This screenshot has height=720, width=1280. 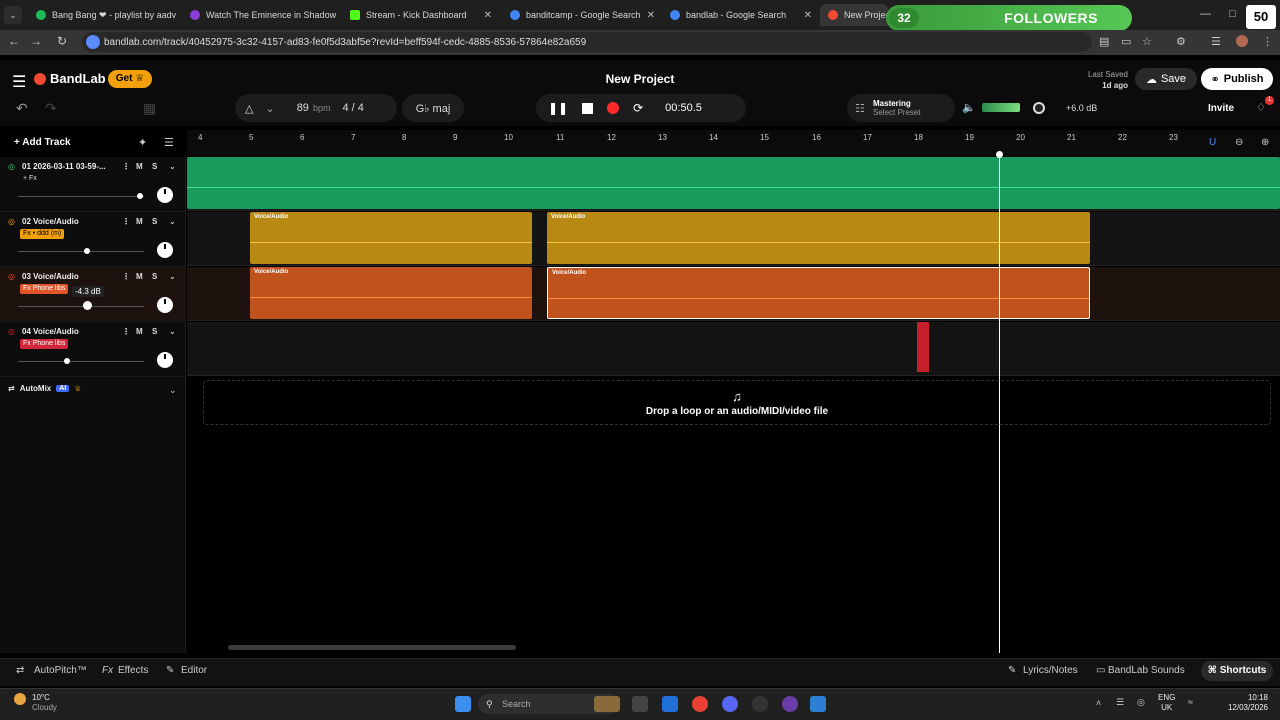 I want to click on track-name: 04 Voice/Audio, so click(x=50, y=331).